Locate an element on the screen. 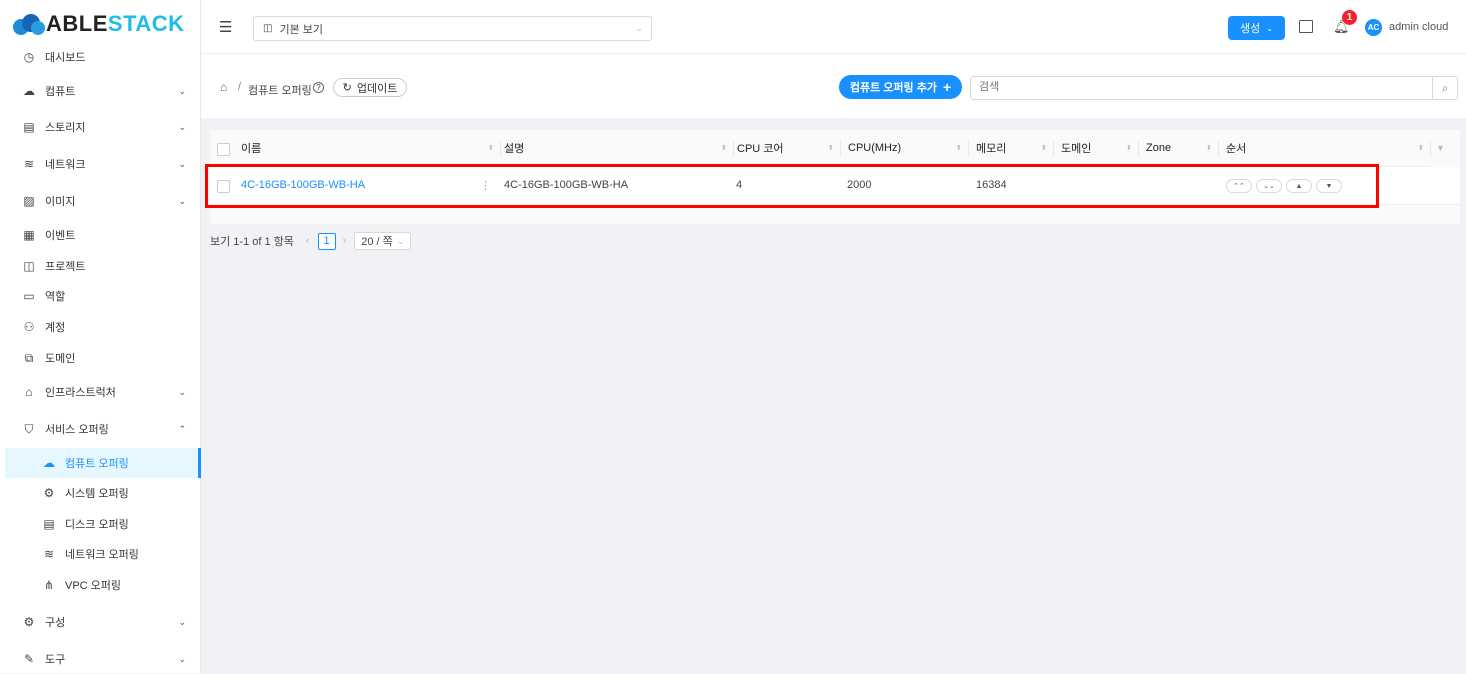 Image resolution: width=1466 pixels, height=674 pixels. top-header: ☰ ◫ 기본 보기 ⌄ 생성 ⌄ 🔔︎ 1 AC admin cloud is located at coordinates (833, 27).